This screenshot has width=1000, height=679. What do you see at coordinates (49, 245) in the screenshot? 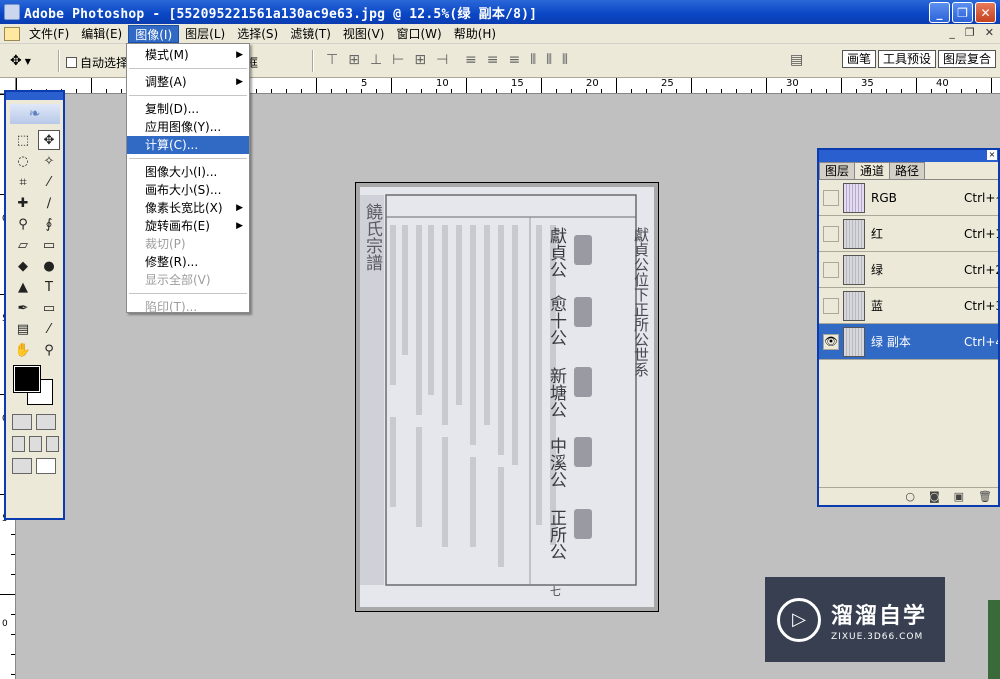
I see `gradient-tool-icon: ▭` at bounding box center [49, 245].